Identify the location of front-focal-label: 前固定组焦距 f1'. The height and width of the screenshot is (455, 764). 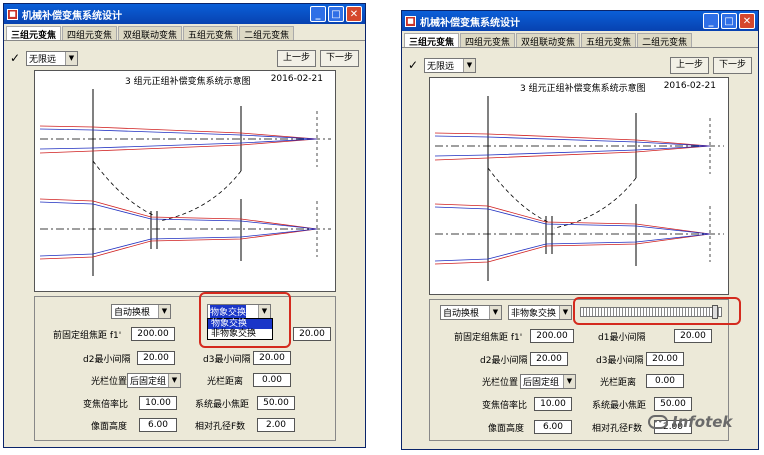
(87, 335).